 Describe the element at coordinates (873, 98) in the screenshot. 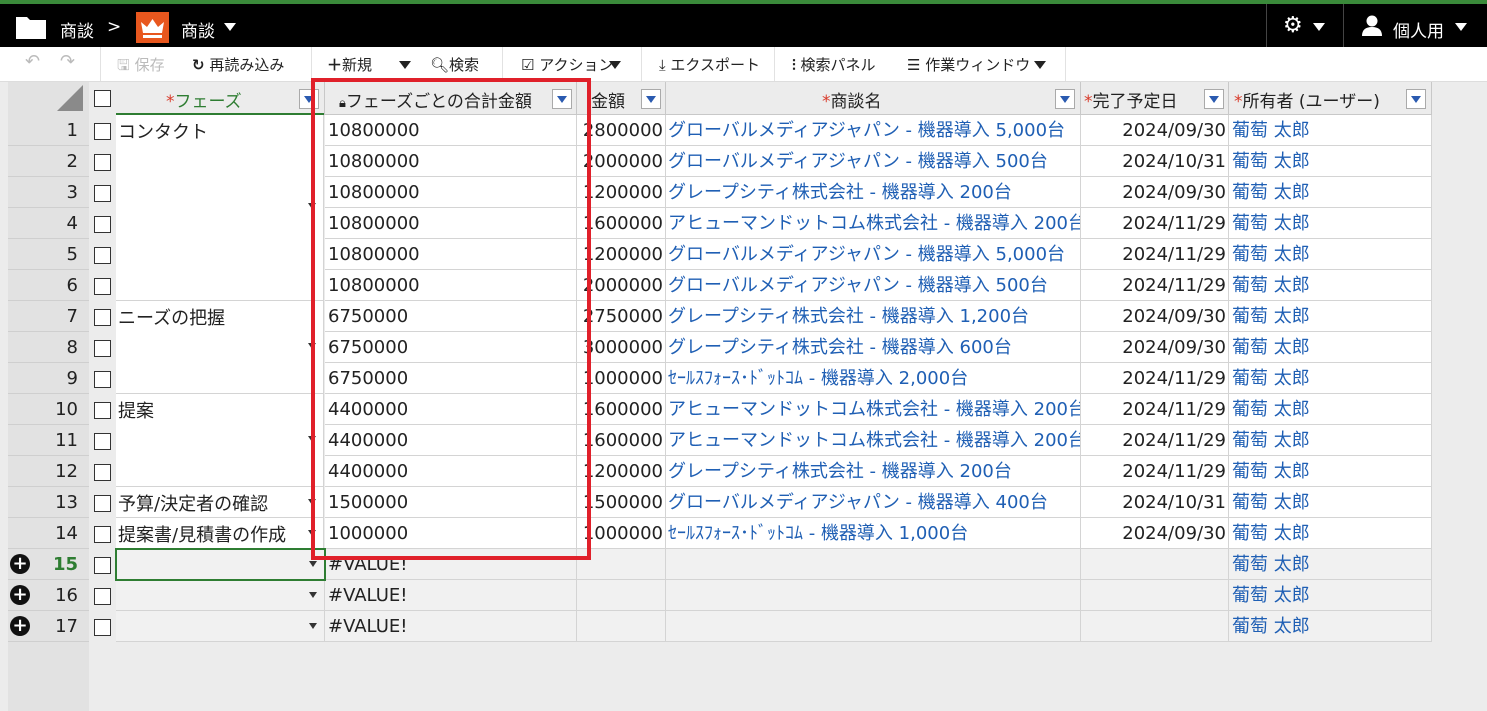

I see `column-header-name: *商談名` at that location.